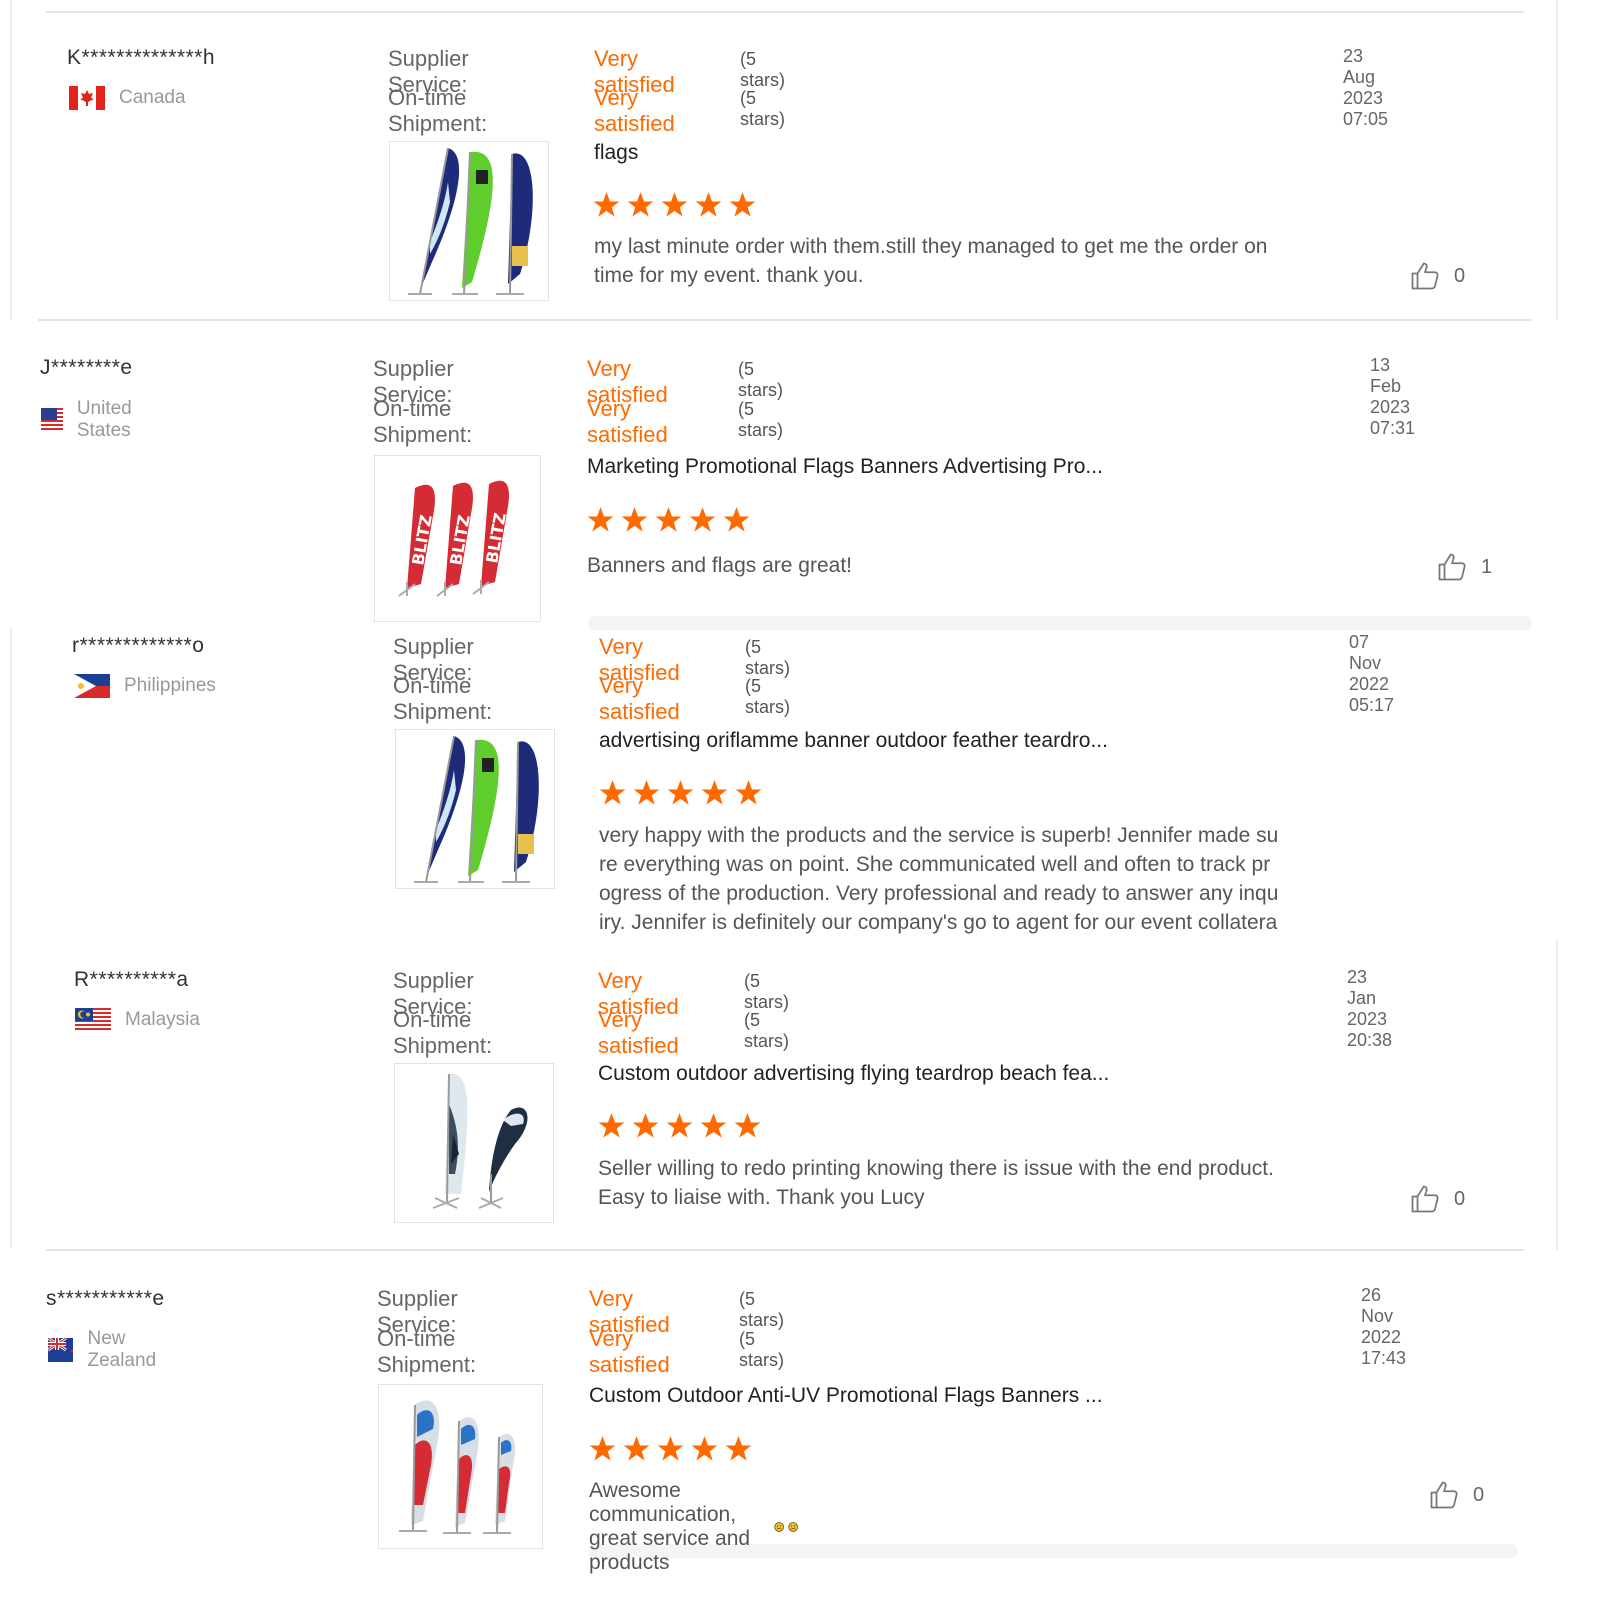 Image resolution: width=1600 pixels, height=1600 pixels. Describe the element at coordinates (720, 565) in the screenshot. I see `review-text: Banners and flags are great!` at that location.